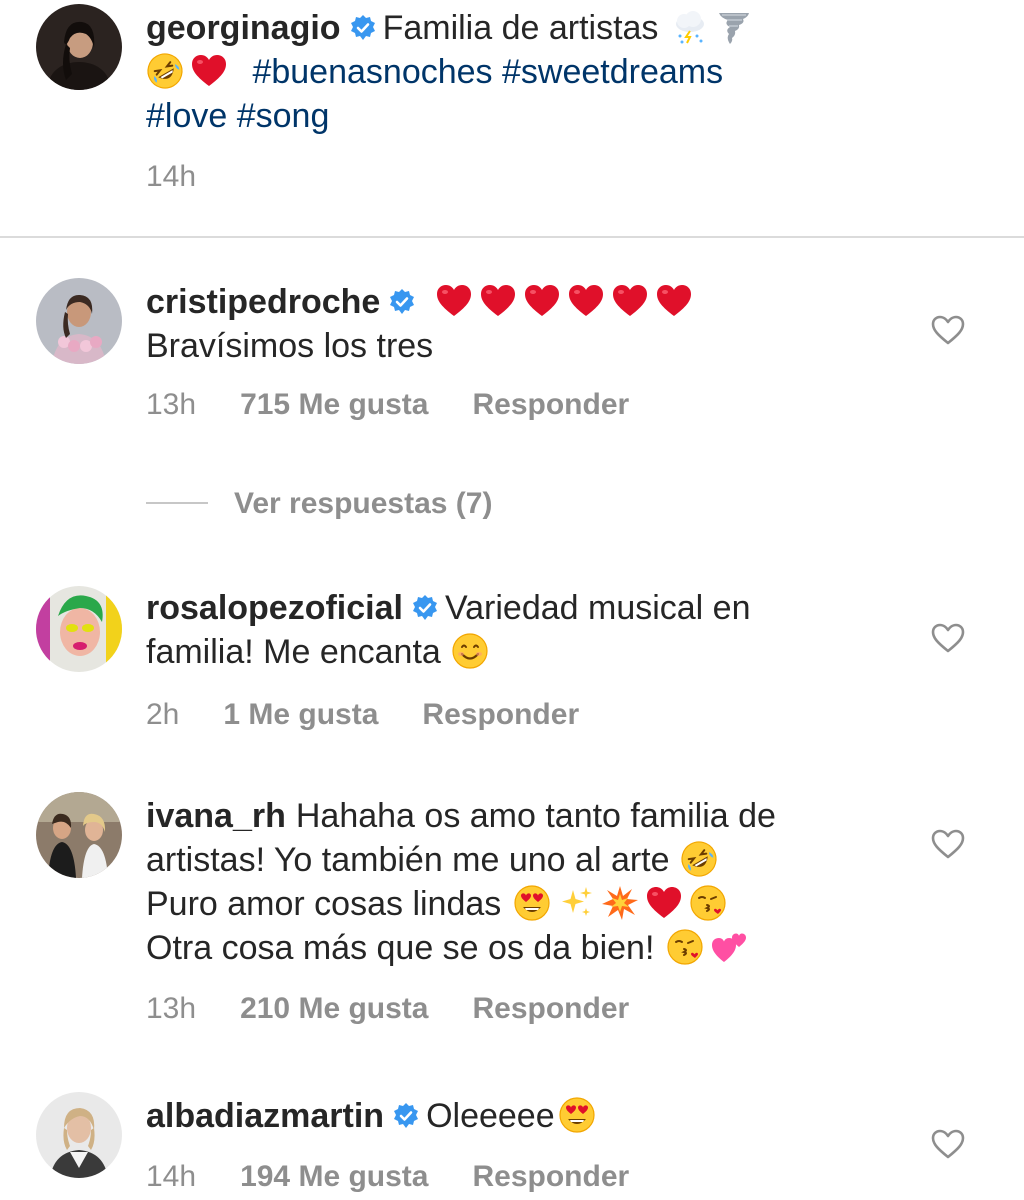 The width and height of the screenshot is (1024, 1200). I want to click on like-count: 194 Me gusta, so click(334, 1176).